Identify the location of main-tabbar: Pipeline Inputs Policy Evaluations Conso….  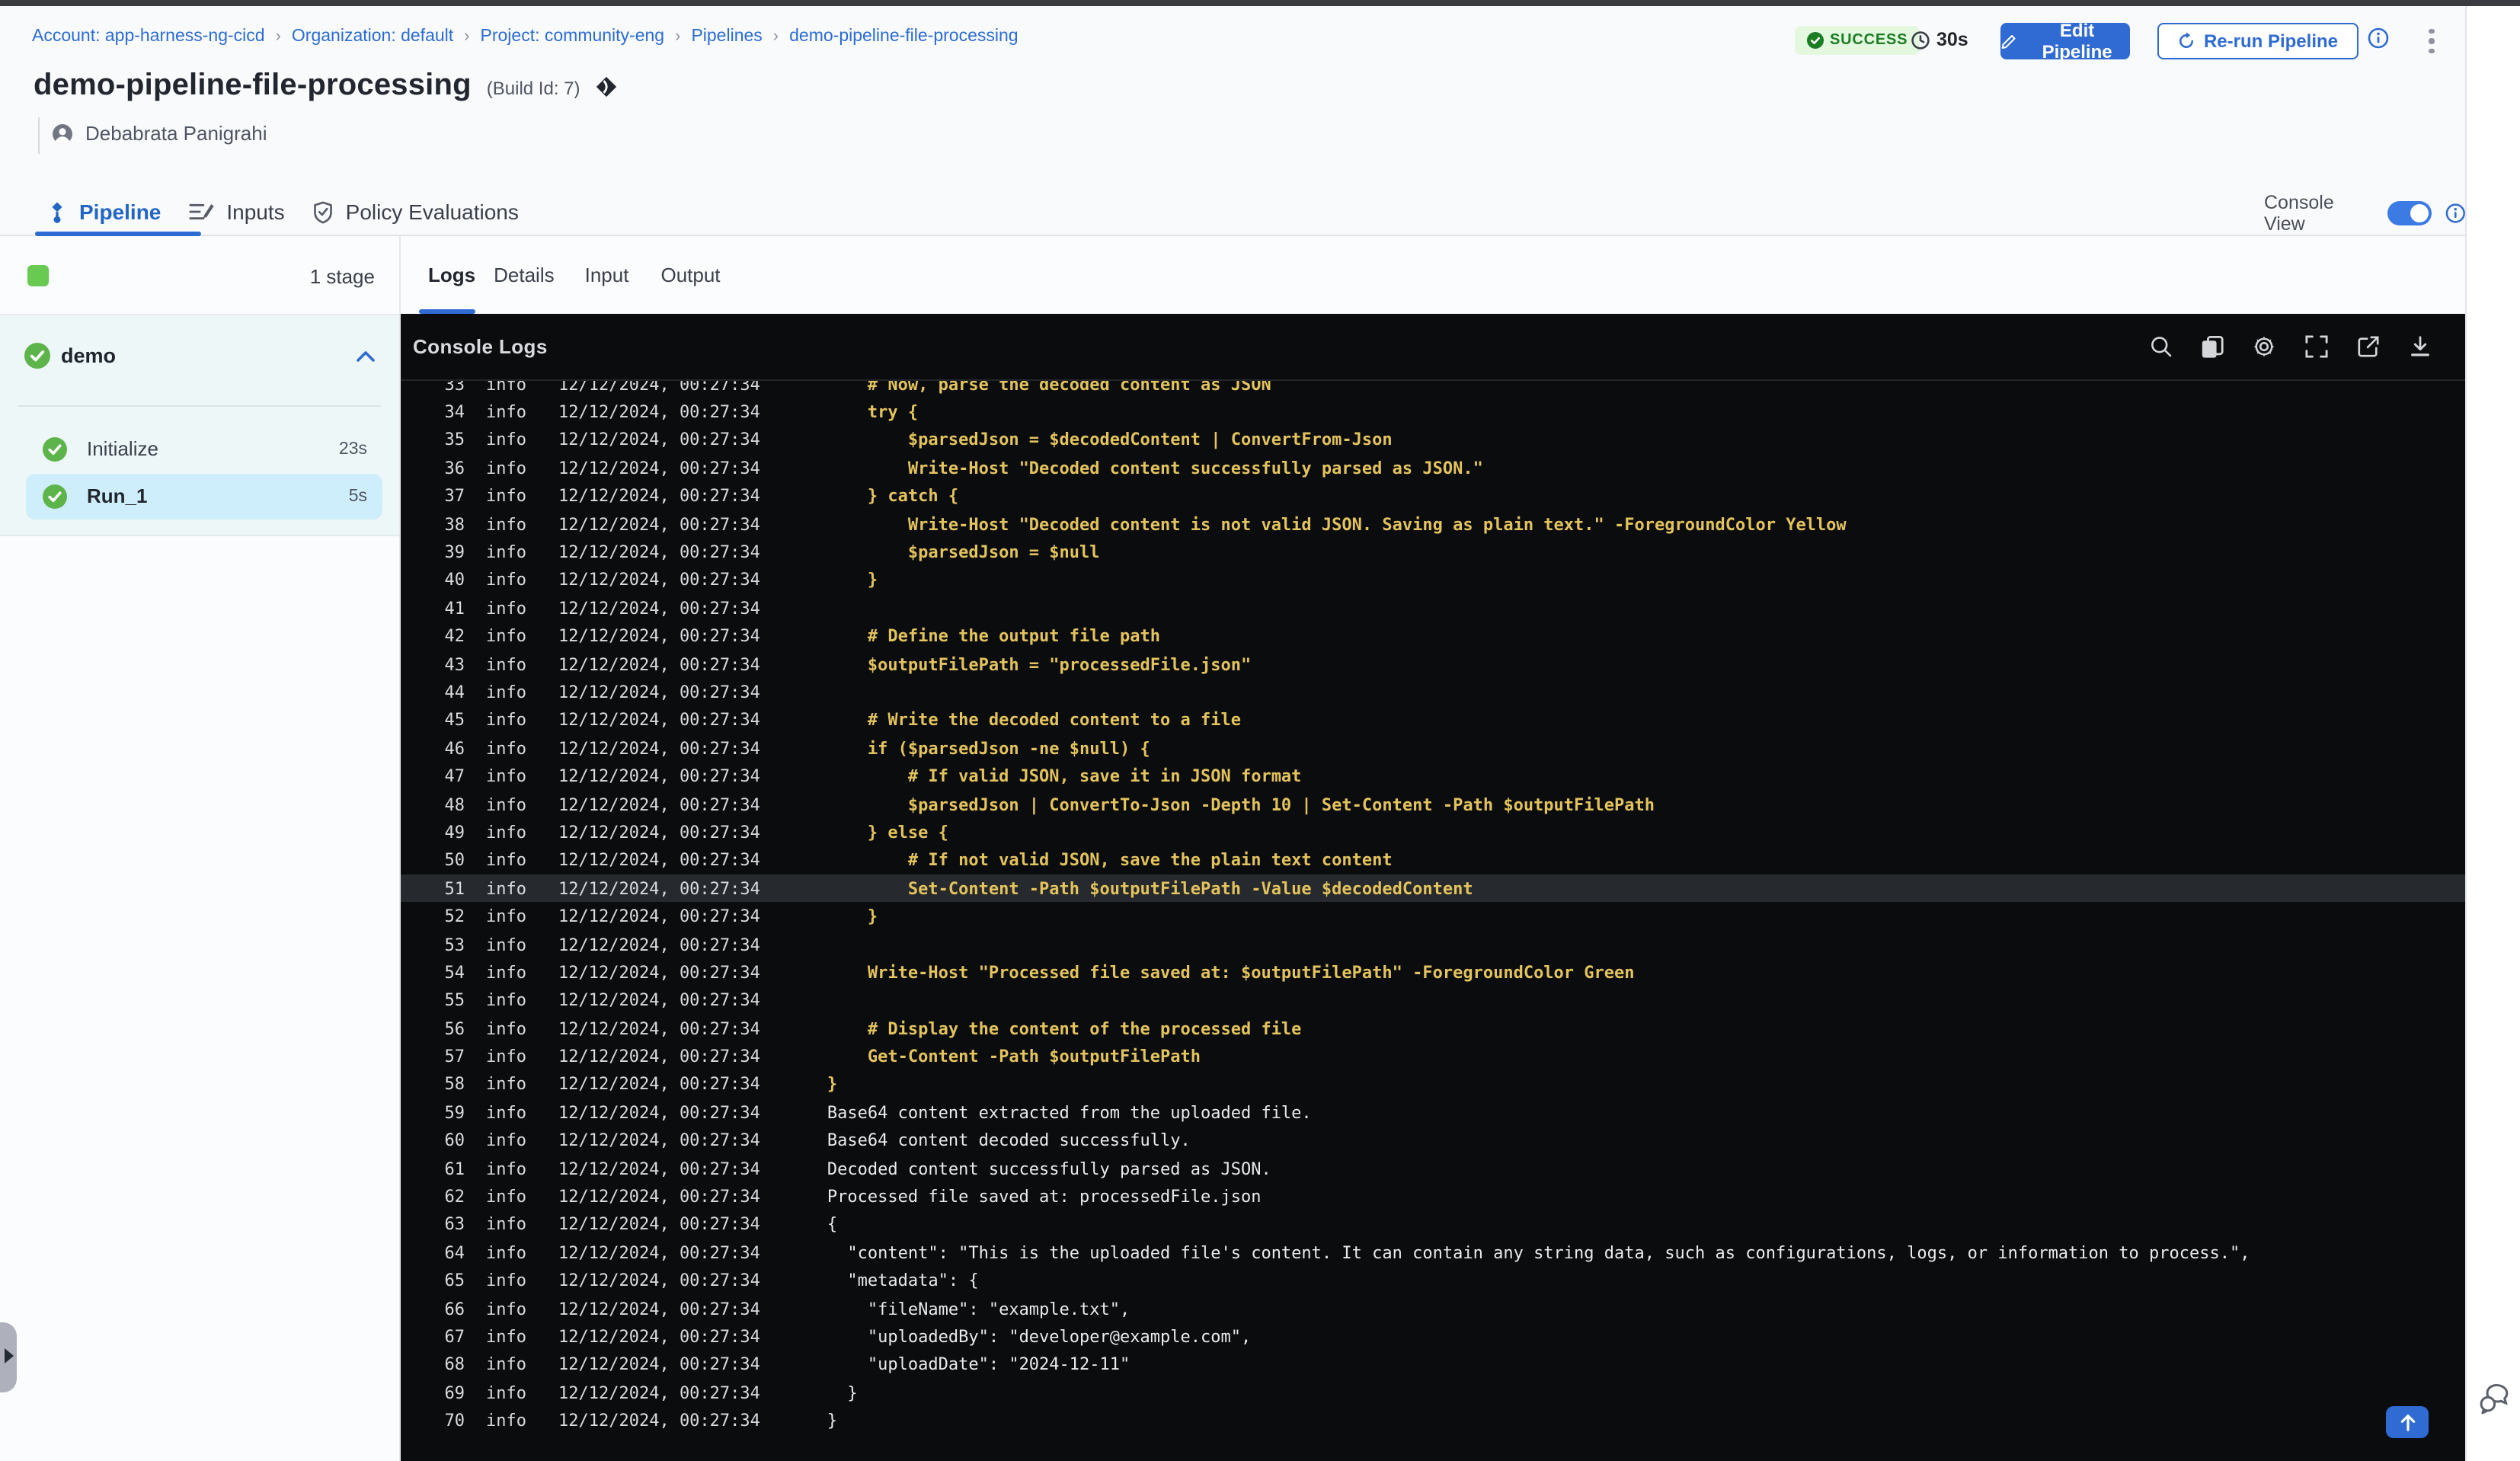
(1232, 212).